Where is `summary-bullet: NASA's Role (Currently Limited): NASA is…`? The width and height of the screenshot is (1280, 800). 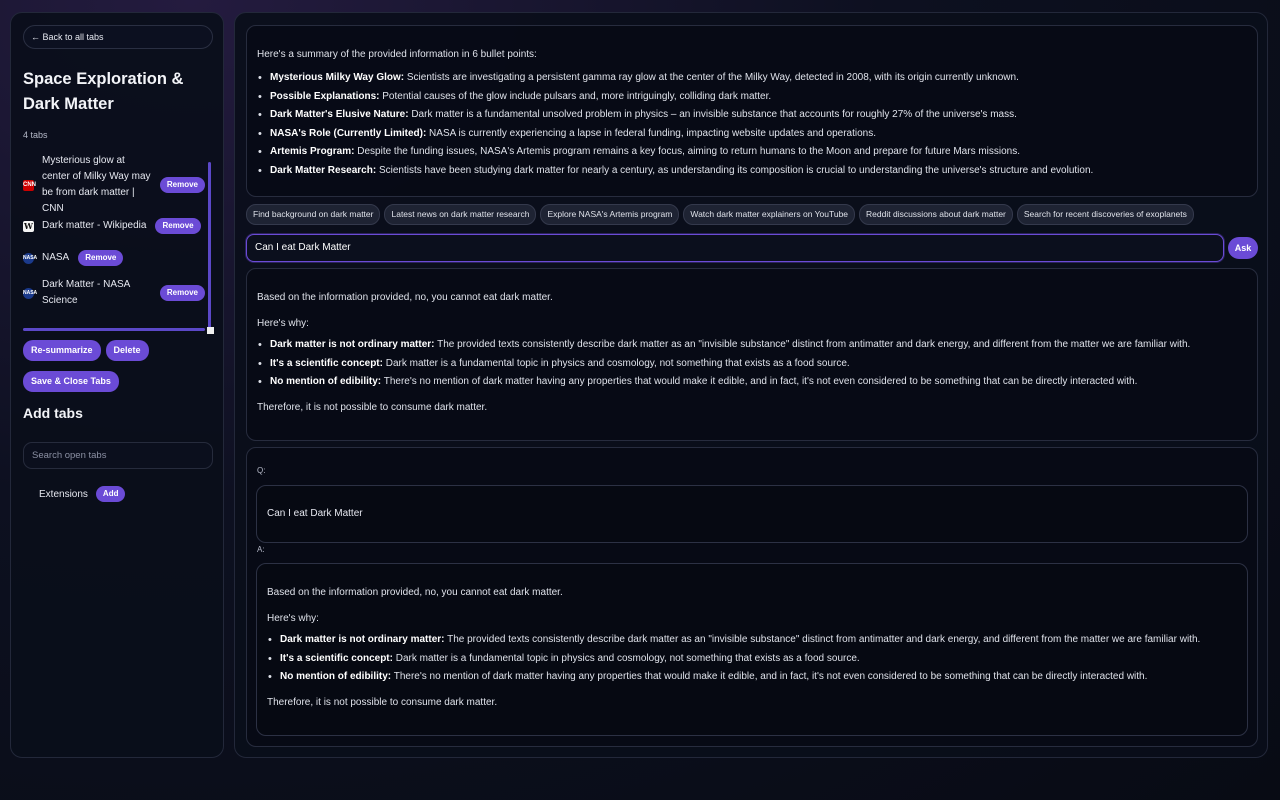 summary-bullet: NASA's Role (Currently Limited): NASA is… is located at coordinates (752, 134).